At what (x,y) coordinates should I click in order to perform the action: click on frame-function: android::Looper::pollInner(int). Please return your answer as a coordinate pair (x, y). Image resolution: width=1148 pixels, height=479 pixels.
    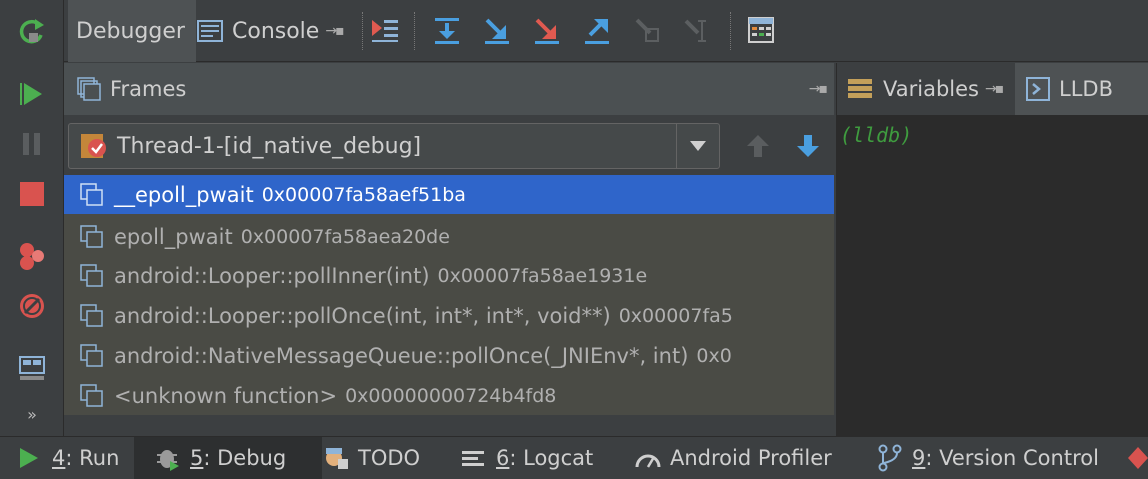
    Looking at the image, I should click on (272, 275).